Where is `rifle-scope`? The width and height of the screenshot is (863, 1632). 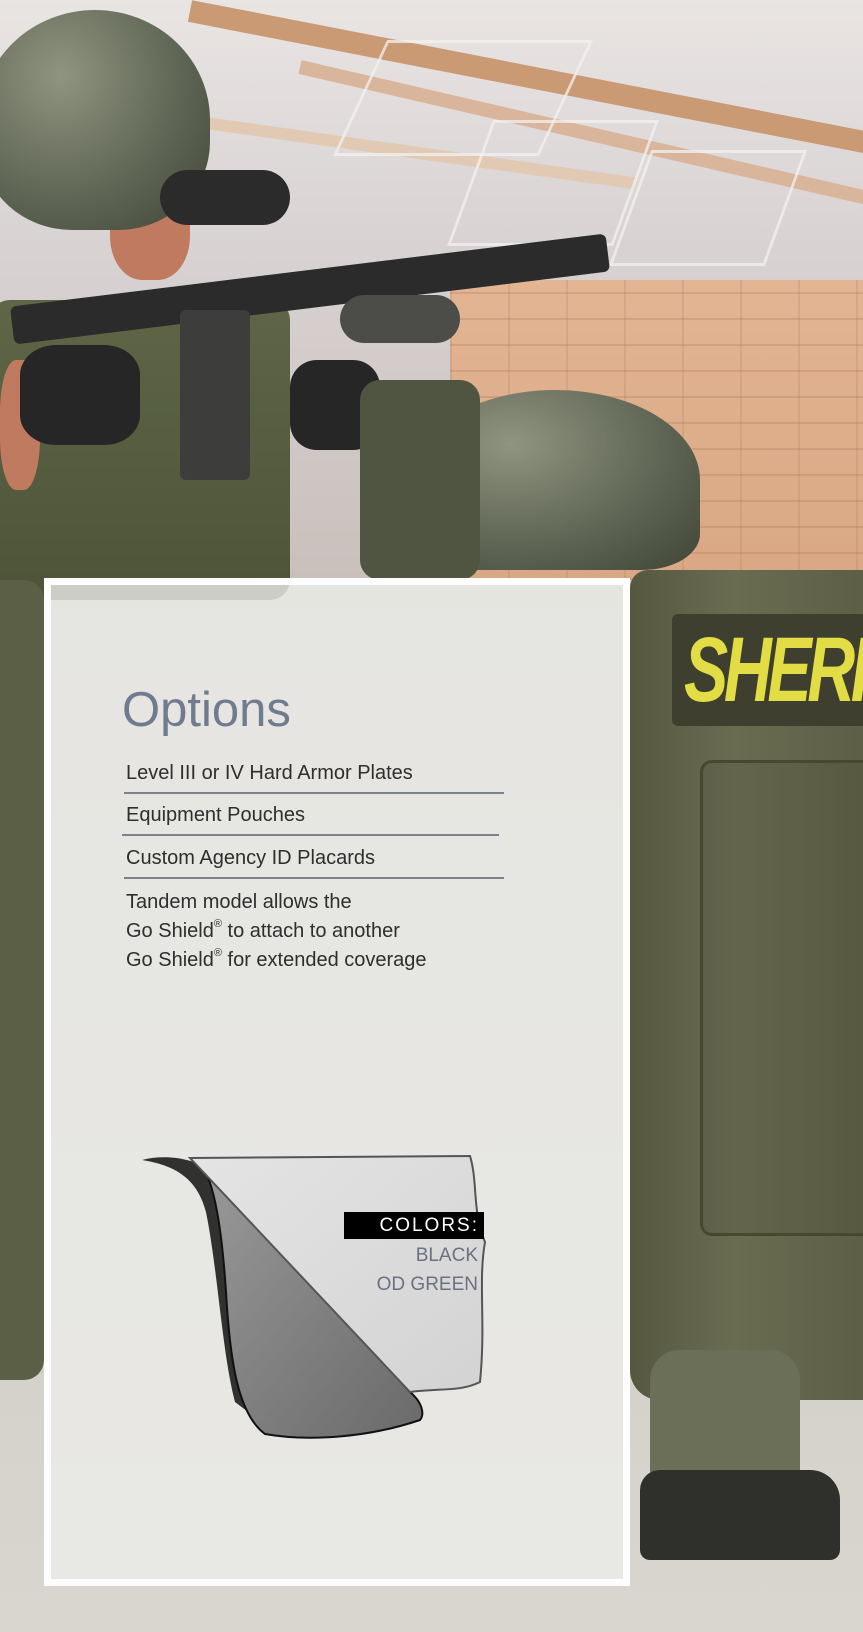
rifle-scope is located at coordinates (225, 197).